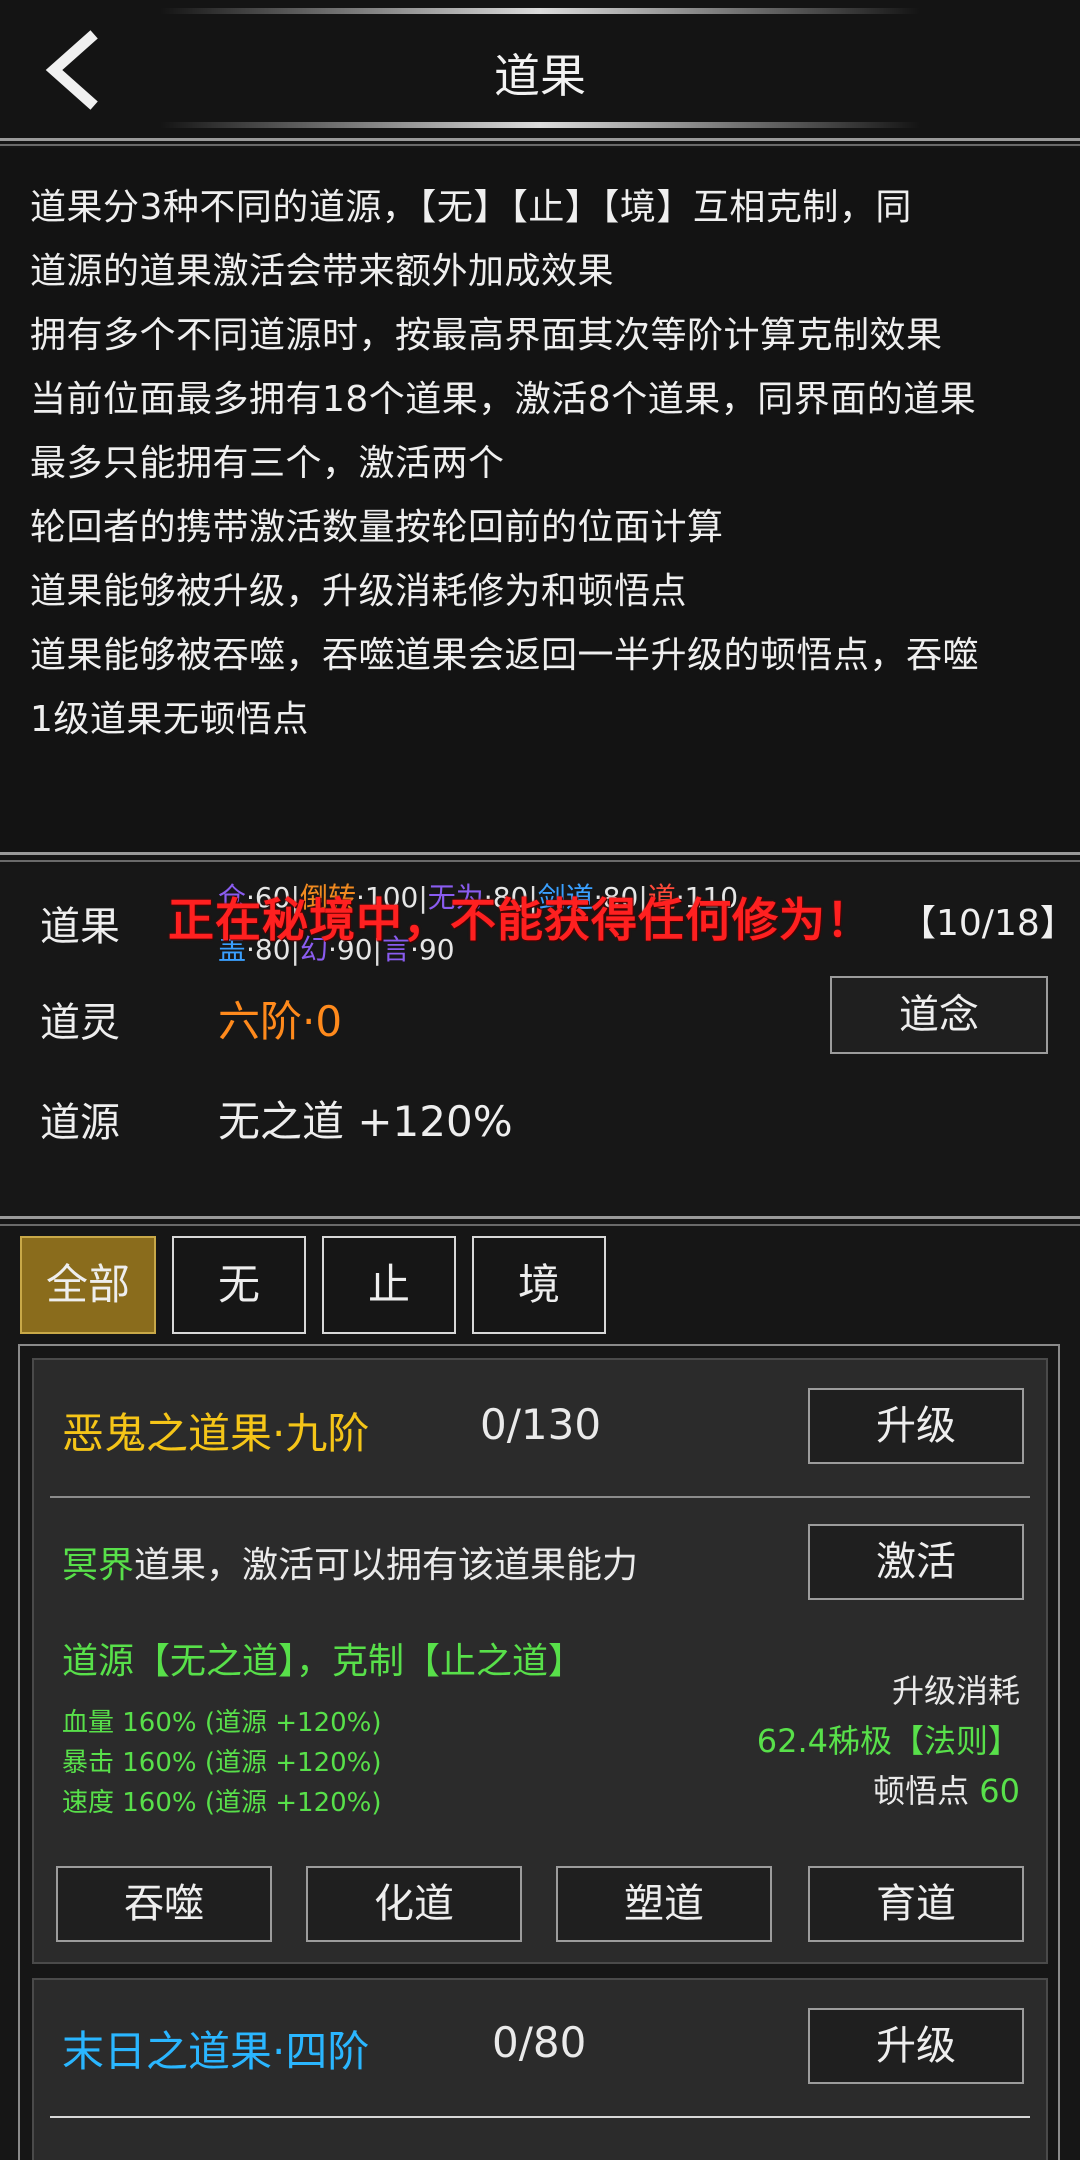  Describe the element at coordinates (169, 719) in the screenshot. I see `description-line: 1级道果无顿悟点` at that location.